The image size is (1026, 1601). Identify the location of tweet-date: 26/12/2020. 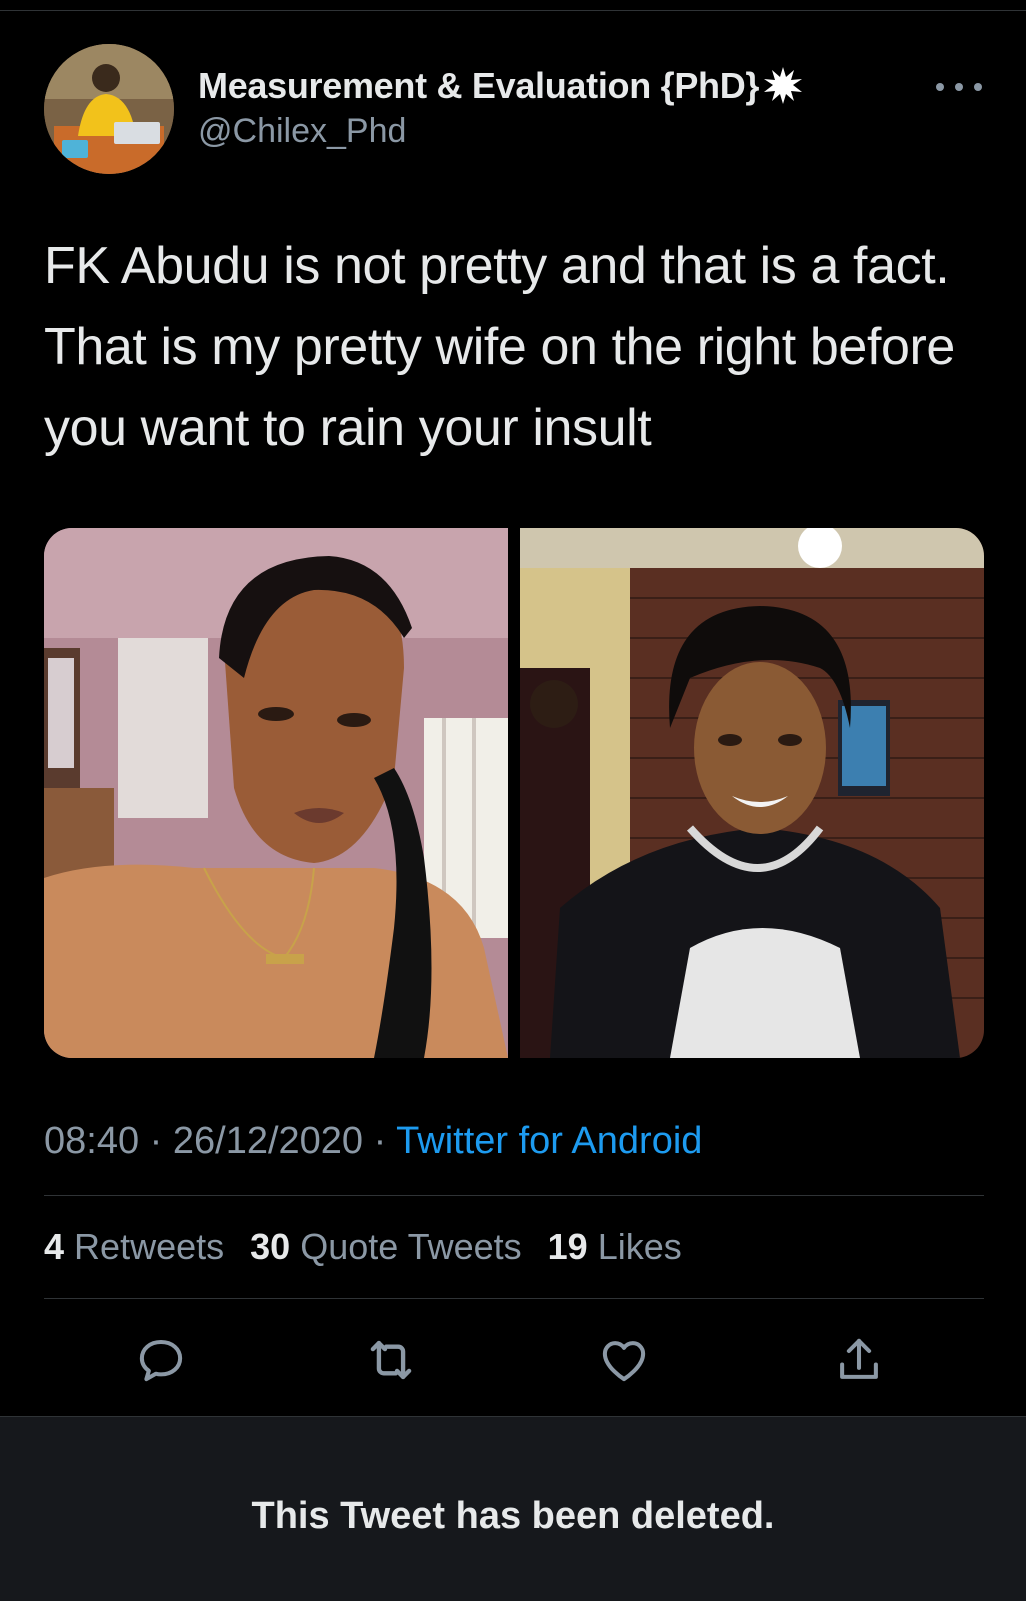
(268, 1141).